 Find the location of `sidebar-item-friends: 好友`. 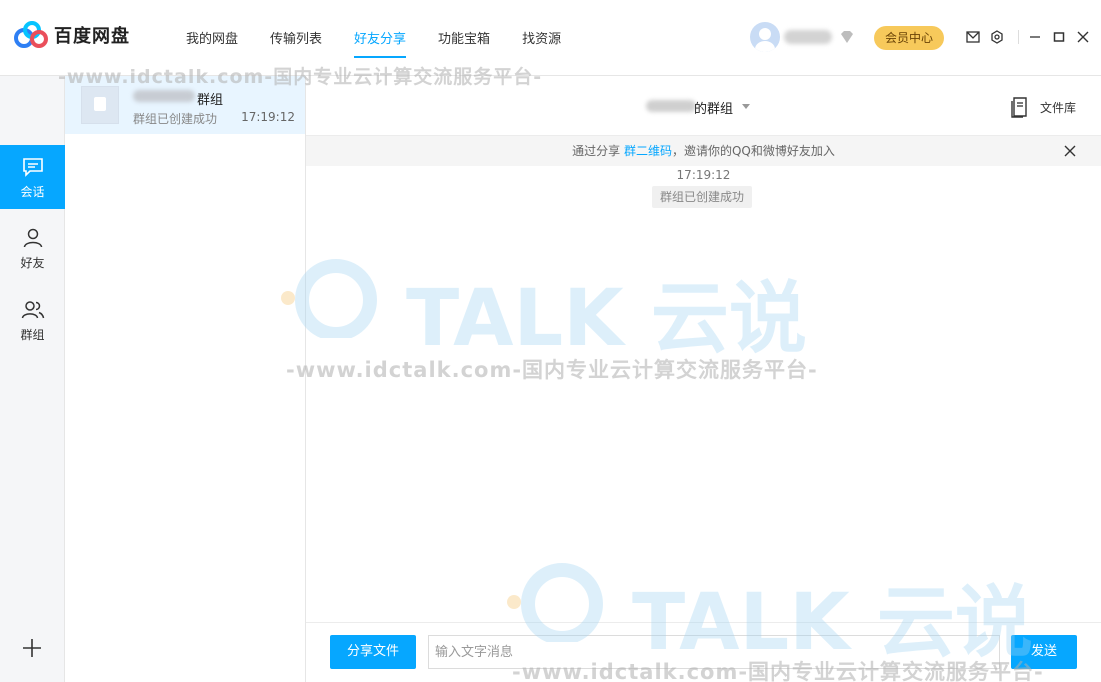

sidebar-item-friends: 好友 is located at coordinates (32, 248).